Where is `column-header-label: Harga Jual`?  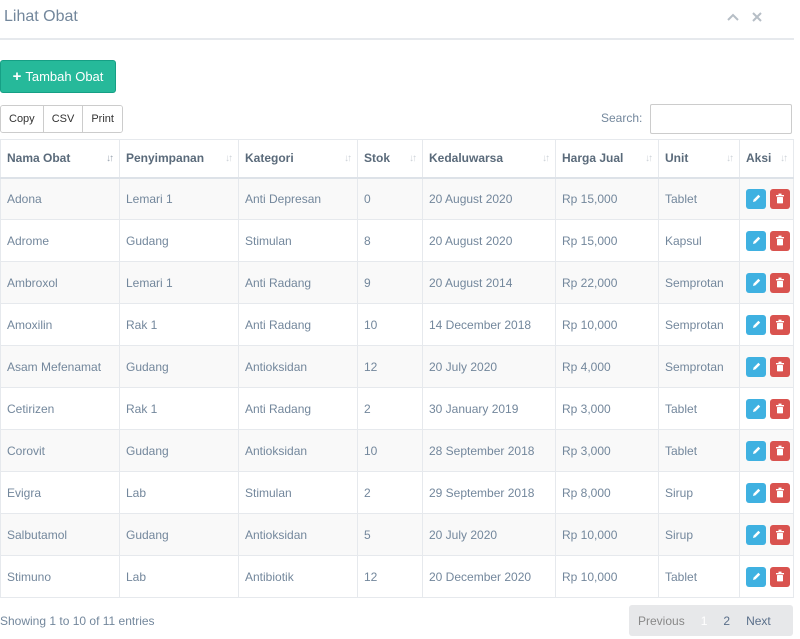
column-header-label: Harga Jual is located at coordinates (593, 158).